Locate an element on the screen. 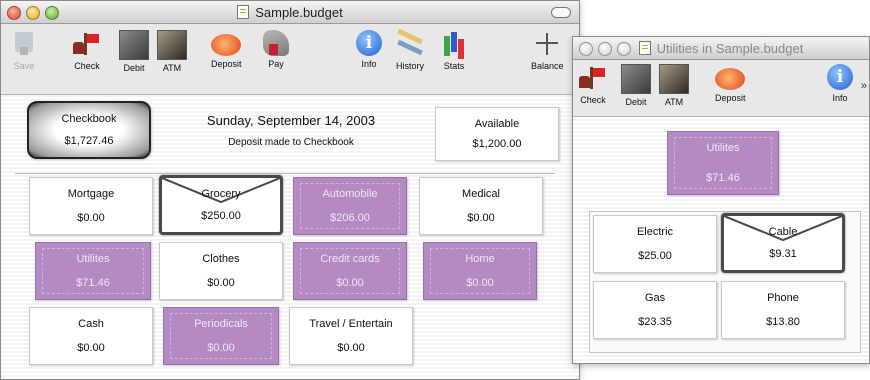 This screenshot has width=870, height=380. available-card: Available $1,200.00 is located at coordinates (497, 134).